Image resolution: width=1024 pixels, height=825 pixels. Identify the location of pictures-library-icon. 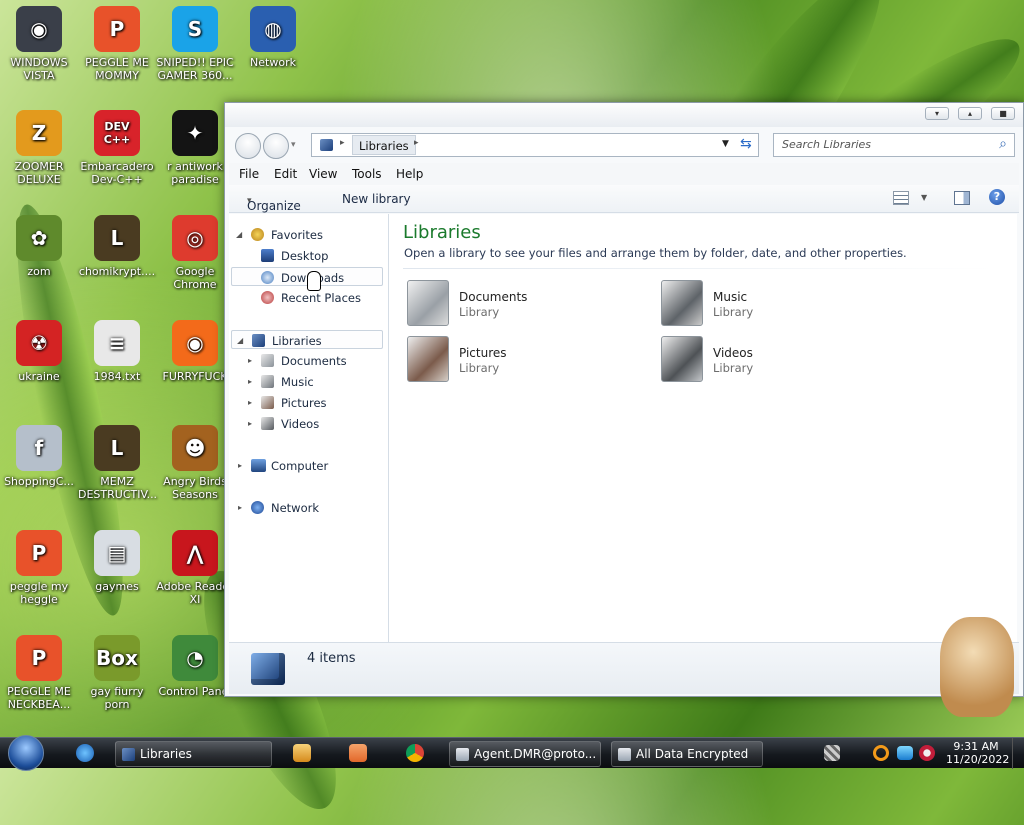
(428, 359).